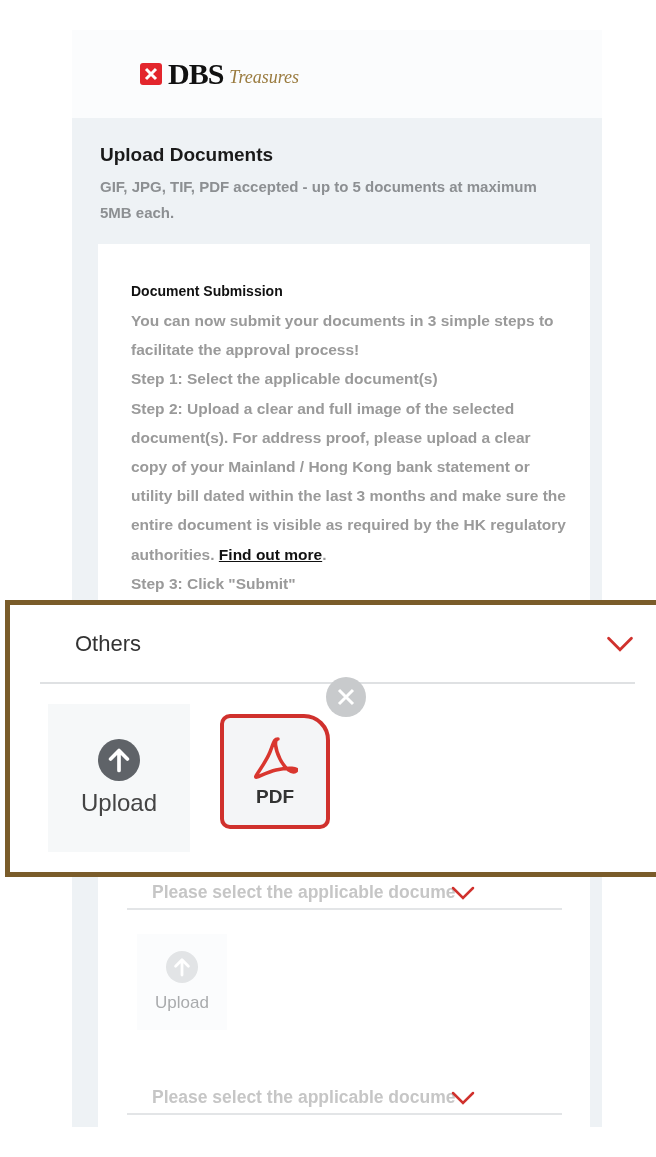 This screenshot has width=656, height=1157. Describe the element at coordinates (346, 697) in the screenshot. I see `remove-icon` at that location.